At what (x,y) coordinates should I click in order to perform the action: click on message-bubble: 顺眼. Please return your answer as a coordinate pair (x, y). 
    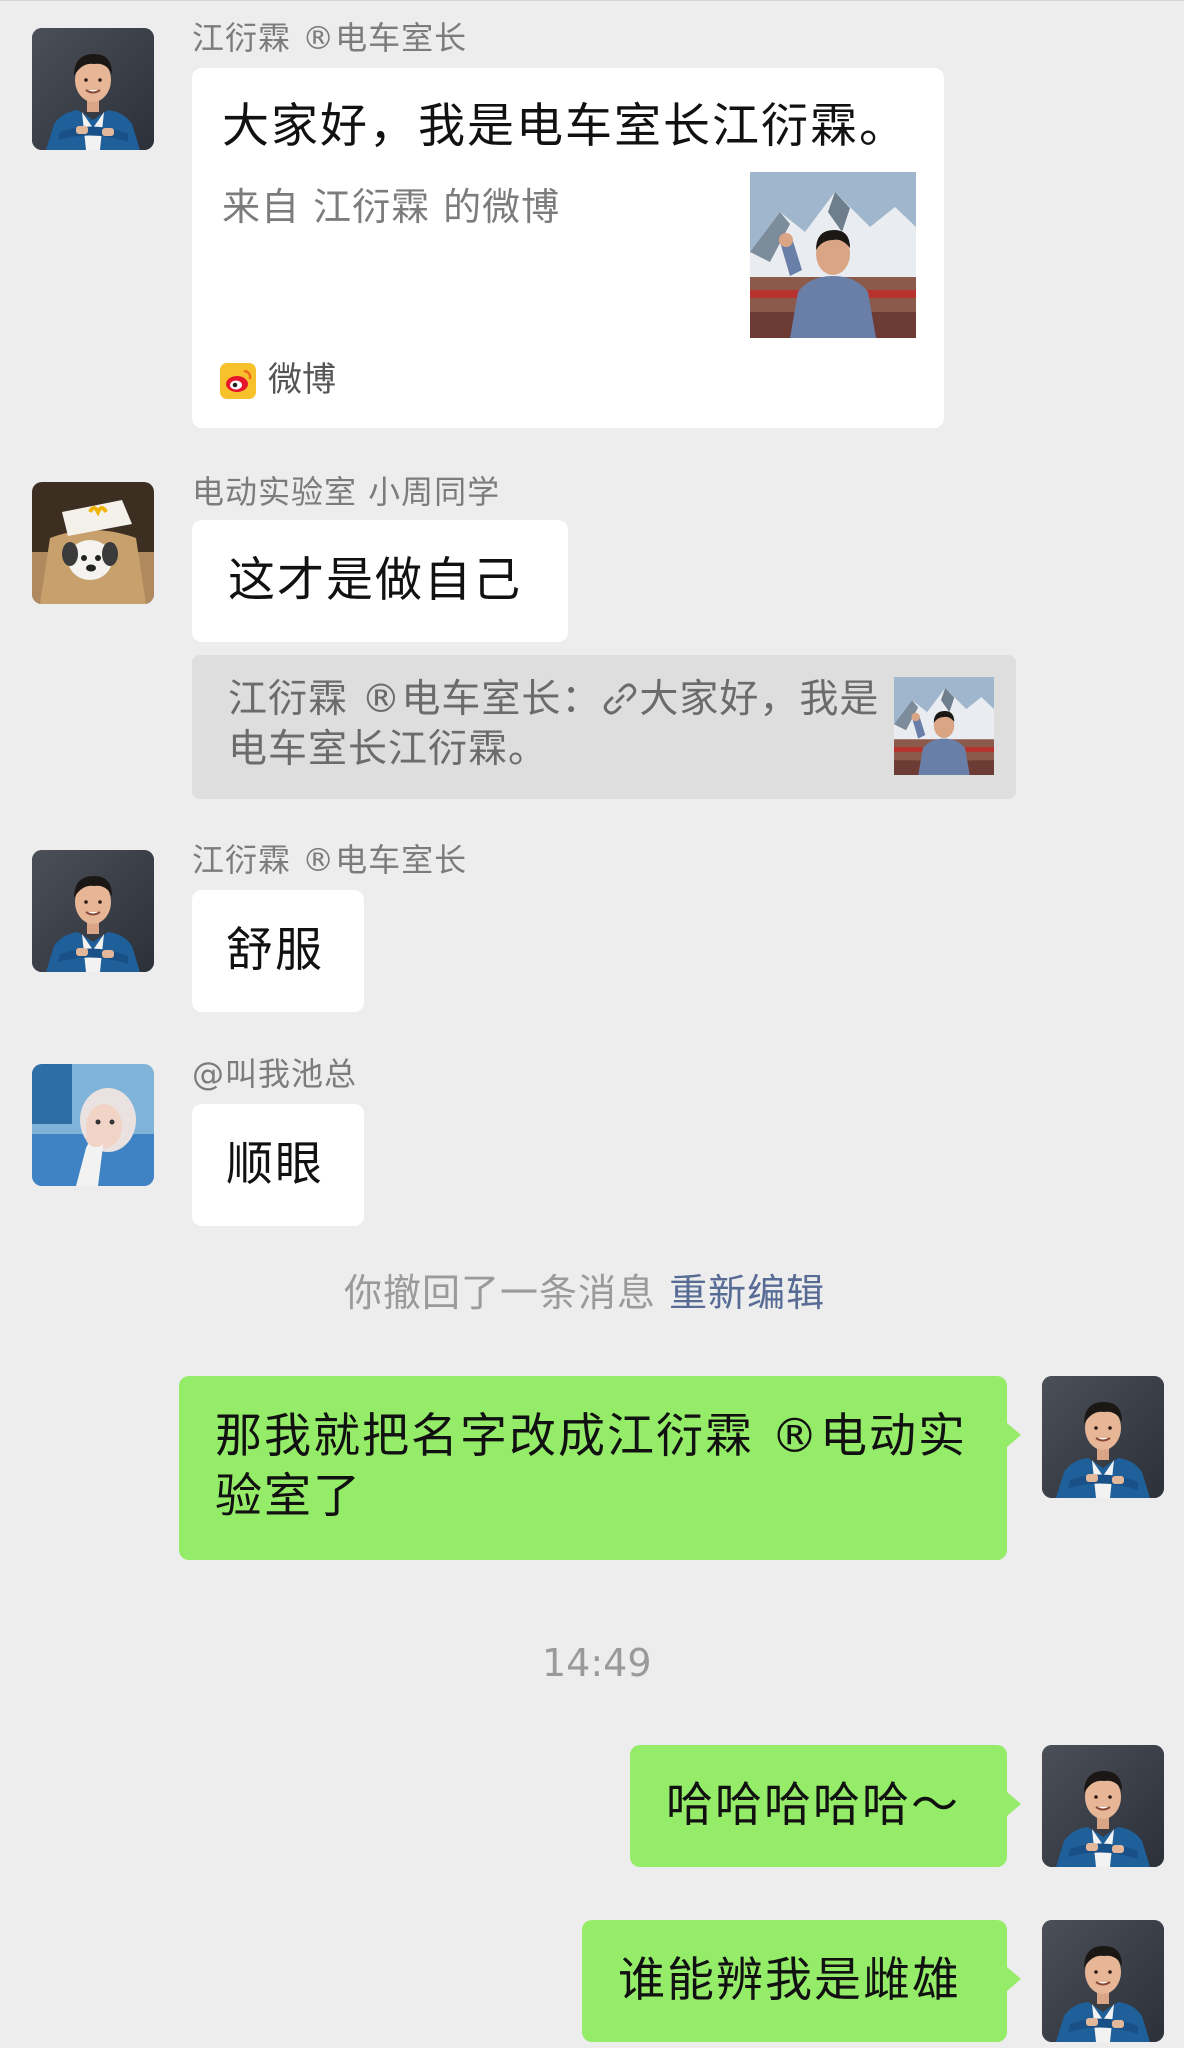
    Looking at the image, I should click on (278, 1165).